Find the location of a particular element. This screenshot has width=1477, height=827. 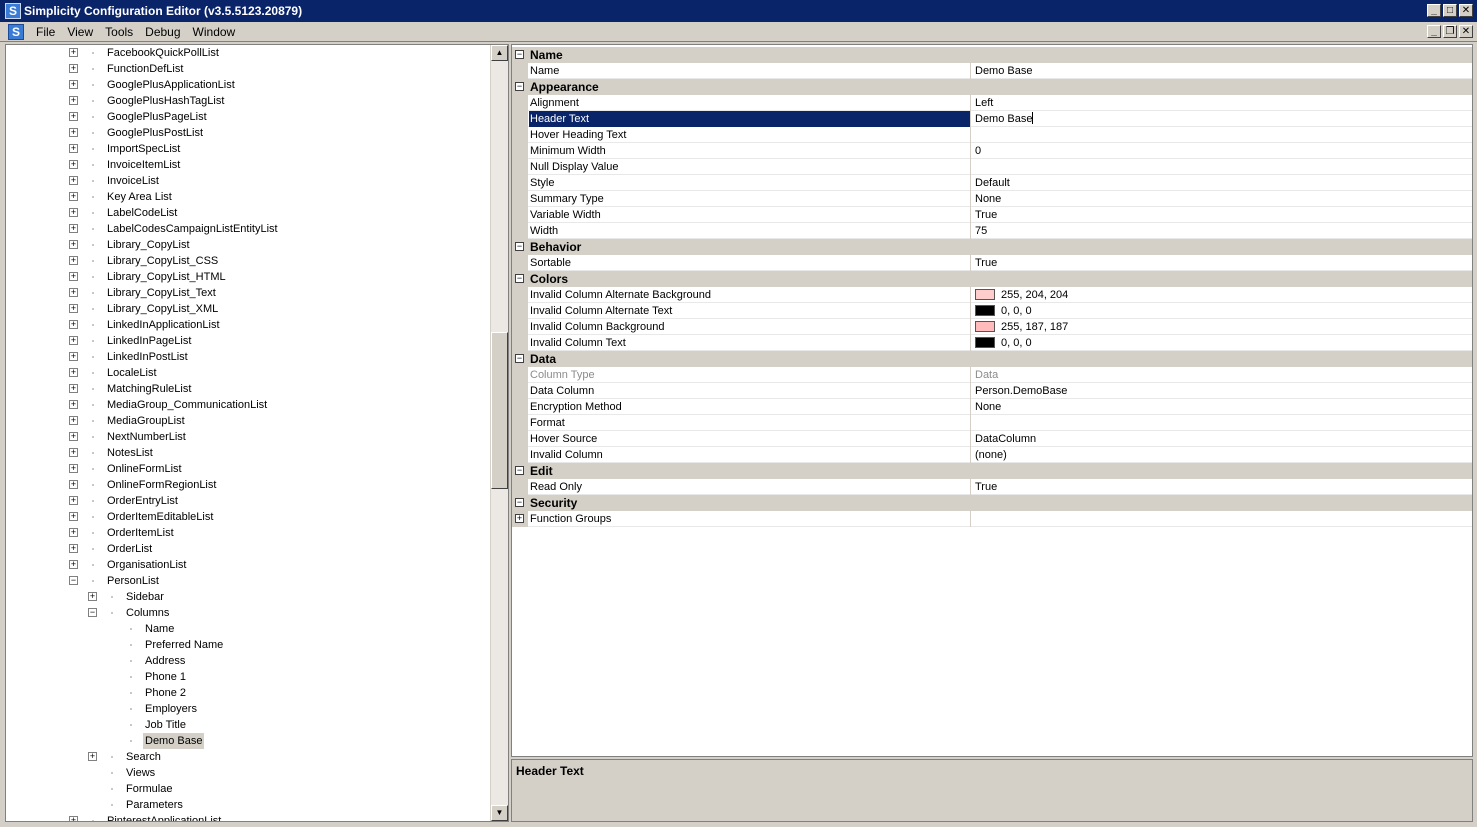

property-value: Default is located at coordinates (1223, 183).